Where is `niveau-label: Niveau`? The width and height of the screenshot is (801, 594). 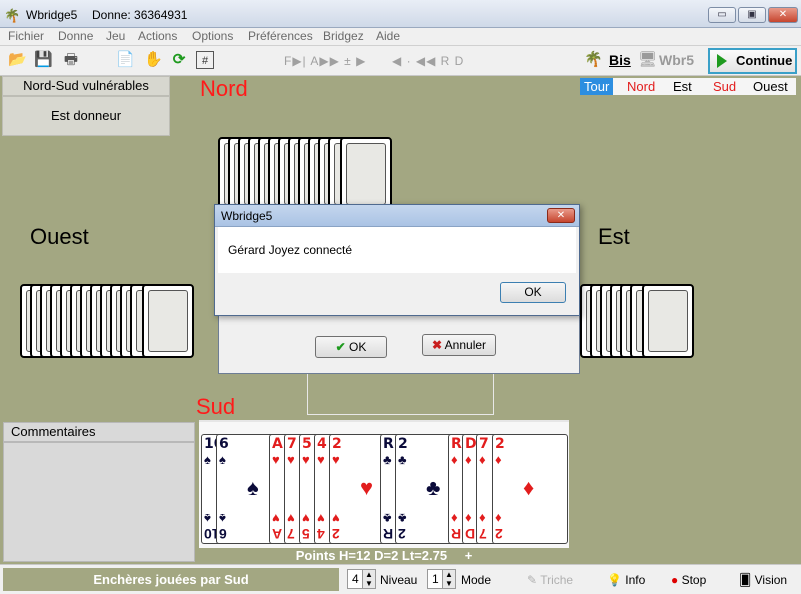 niveau-label: Niveau is located at coordinates (399, 580).